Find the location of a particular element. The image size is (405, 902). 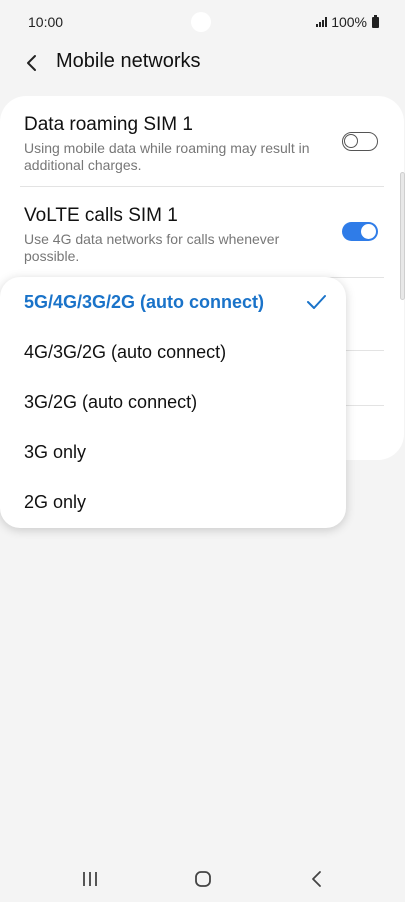

checkmark-icon is located at coordinates (316, 302).